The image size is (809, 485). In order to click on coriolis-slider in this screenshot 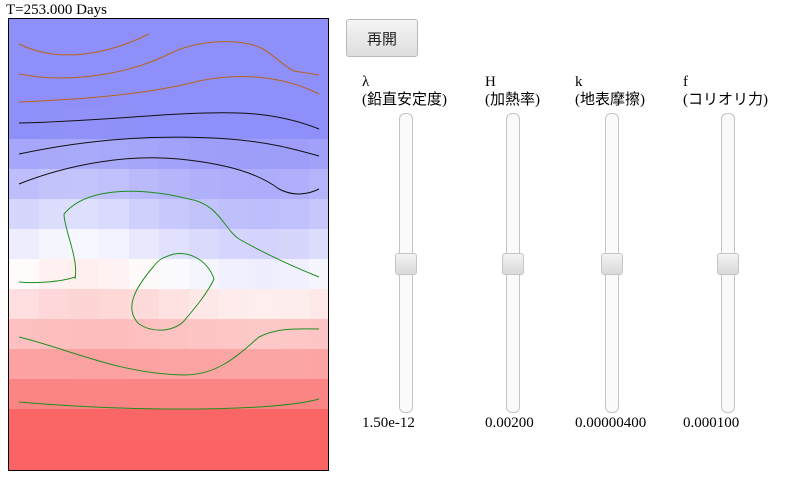, I will do `click(728, 263)`.